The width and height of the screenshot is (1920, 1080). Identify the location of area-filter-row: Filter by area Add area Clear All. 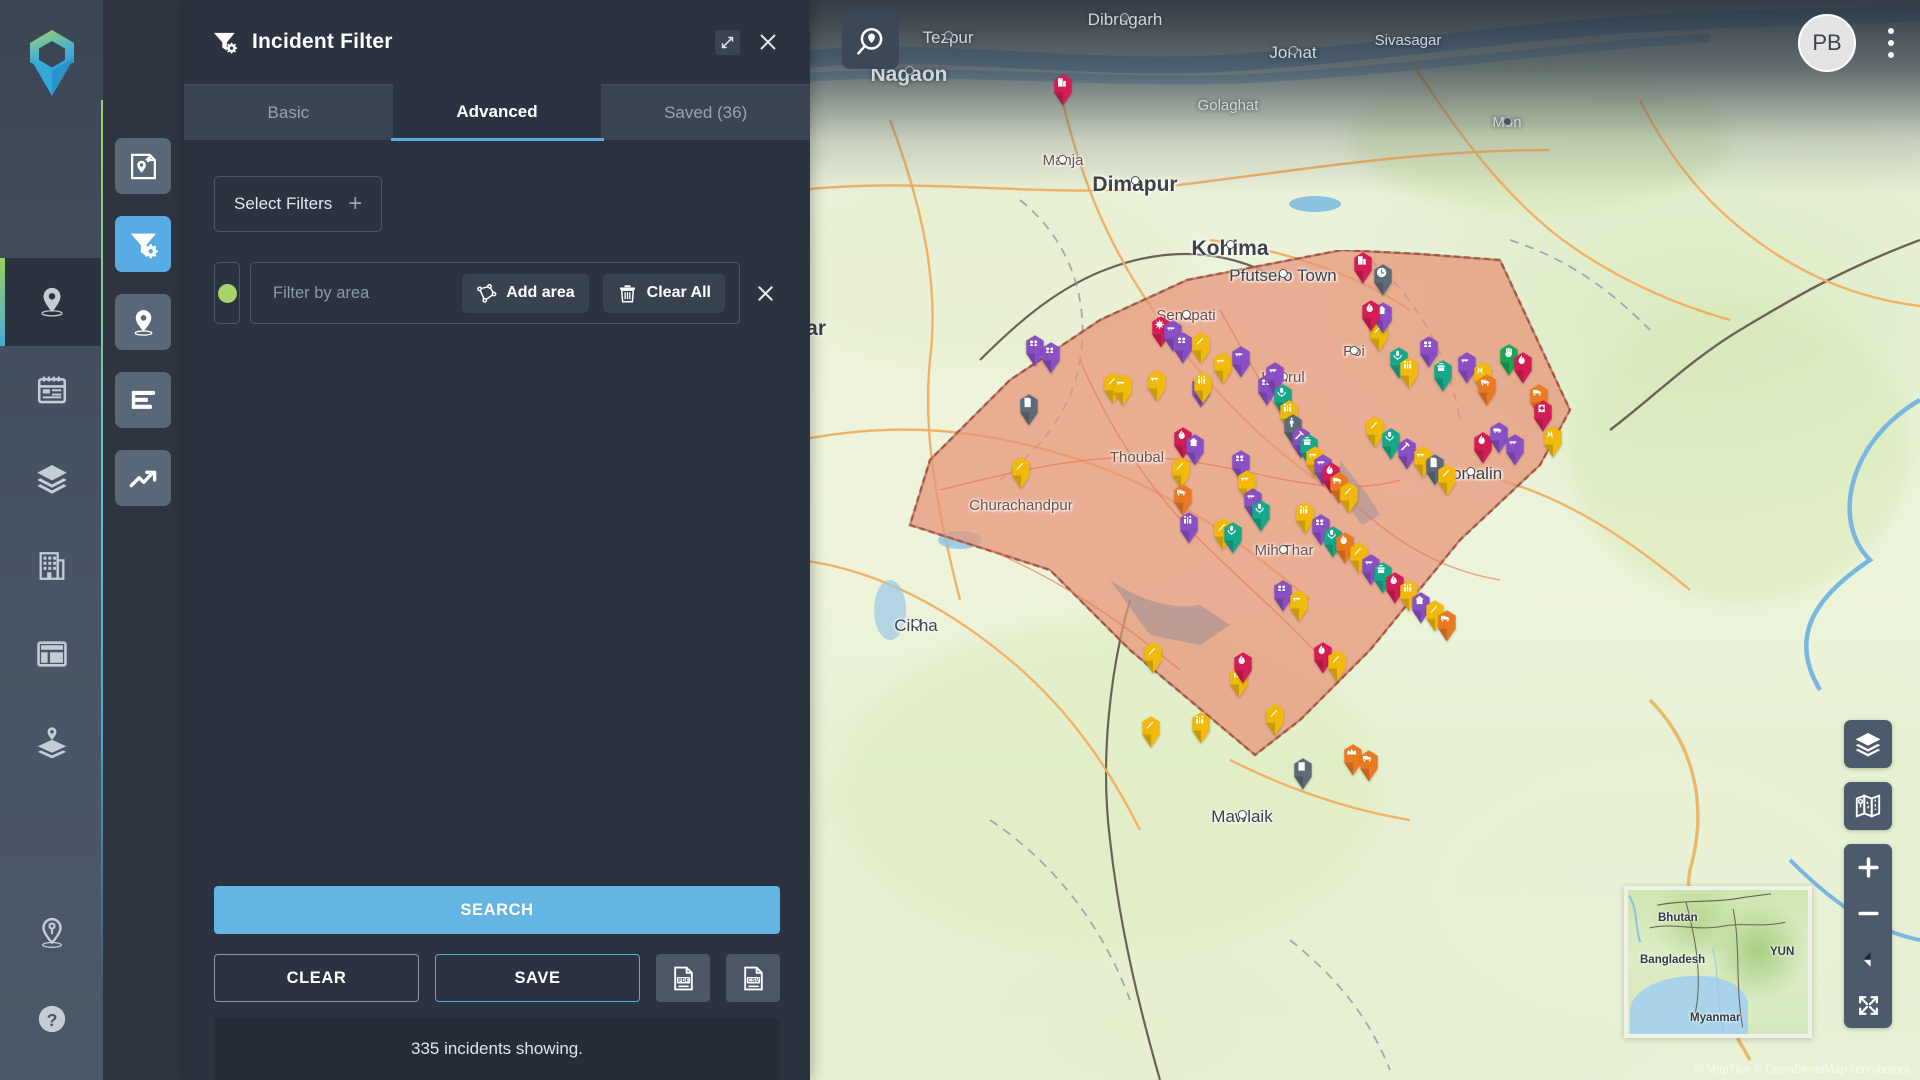
(497, 293).